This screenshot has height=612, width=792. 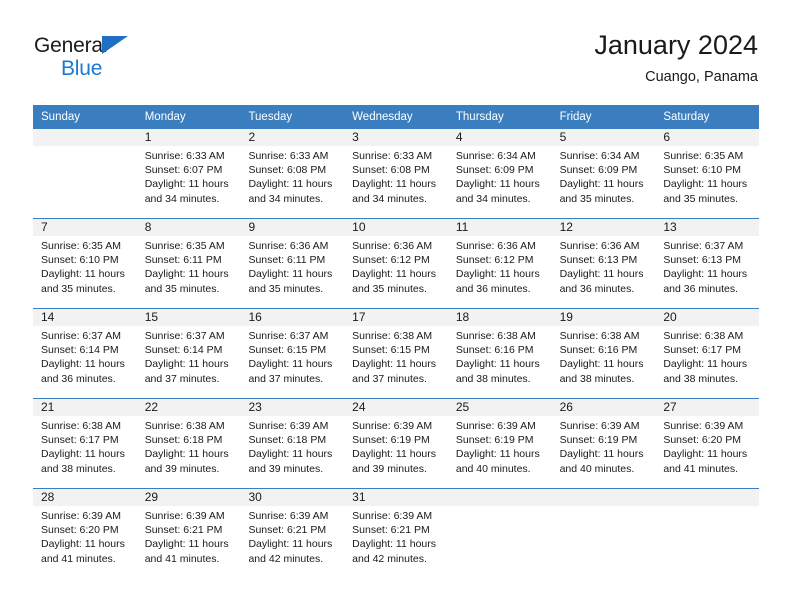 What do you see at coordinates (499, 533) in the screenshot?
I see `calendar-empty-cell` at bounding box center [499, 533].